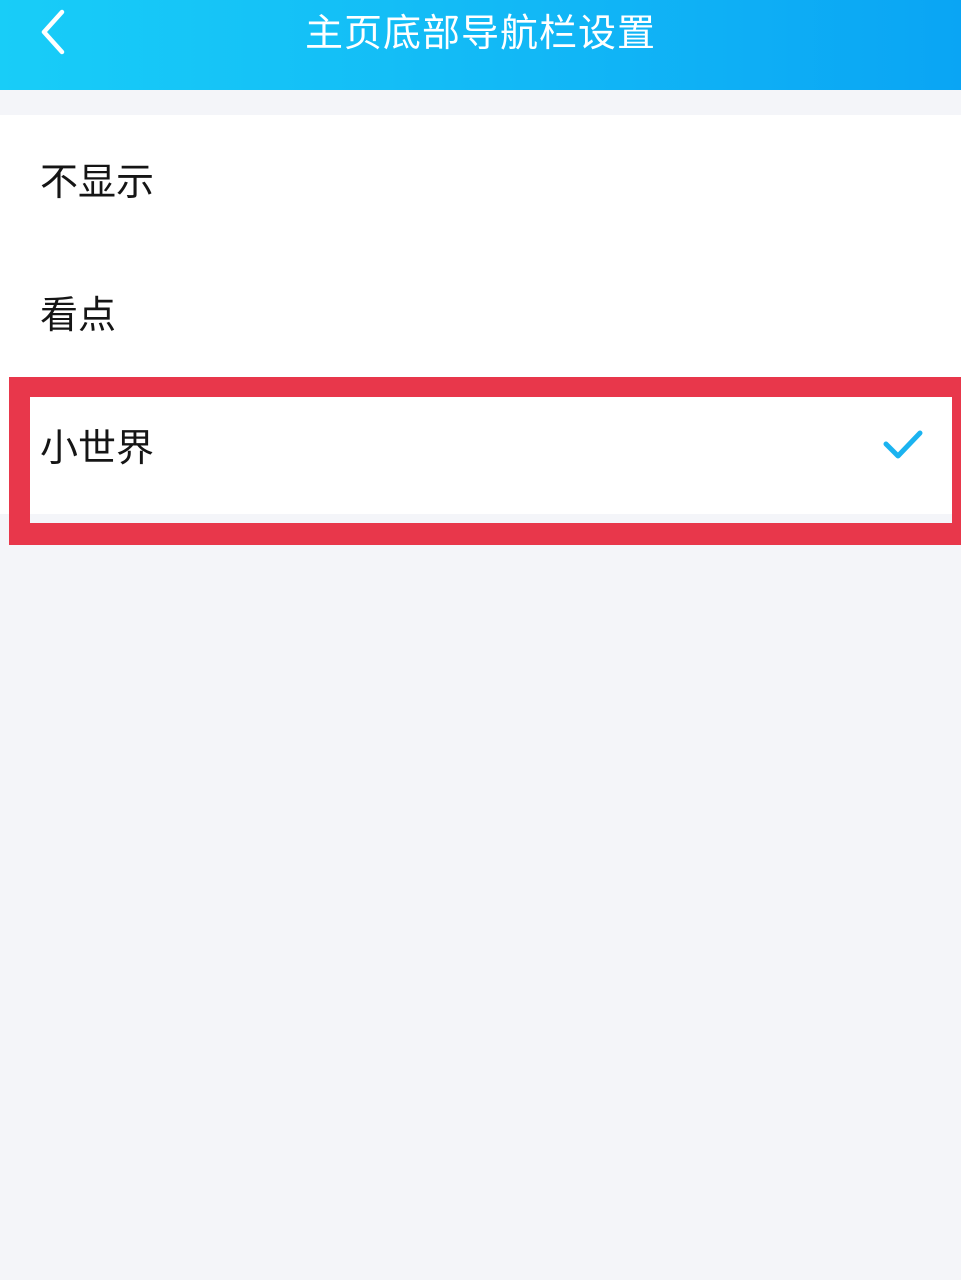 Image resolution: width=961 pixels, height=1280 pixels. I want to click on option-item-kandian: 看点, so click(480, 314).